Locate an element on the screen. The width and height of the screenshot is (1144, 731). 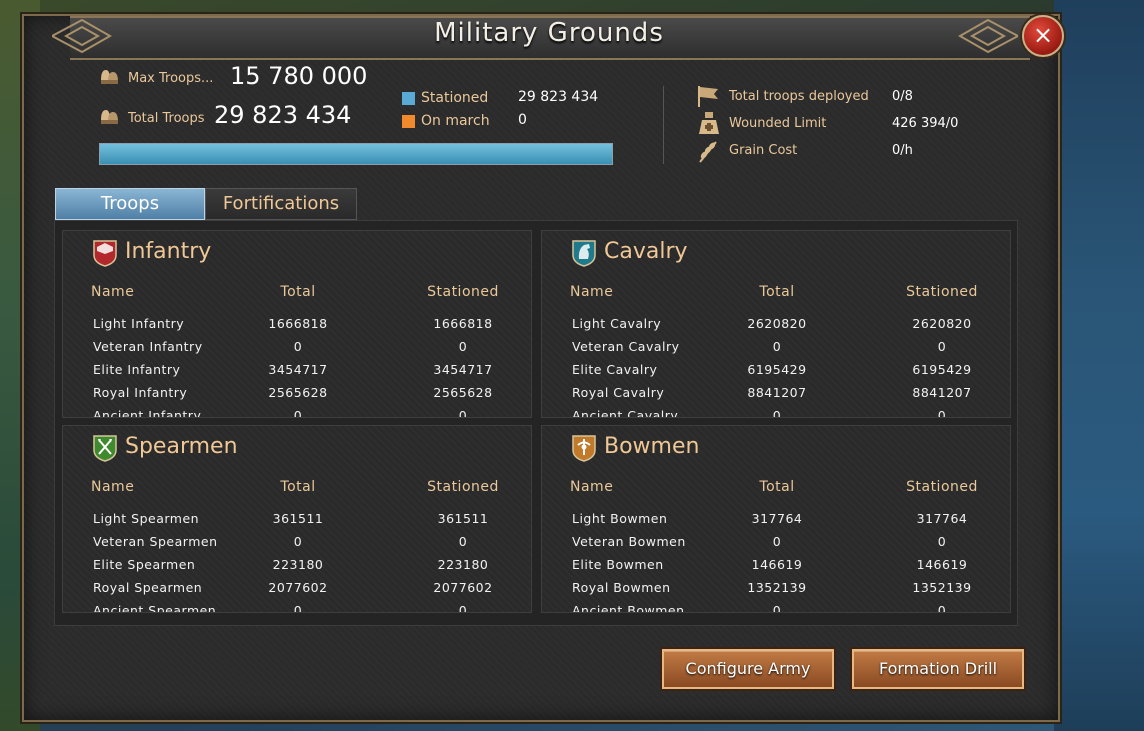
troop-stationed: 2077602 is located at coordinates (463, 587).